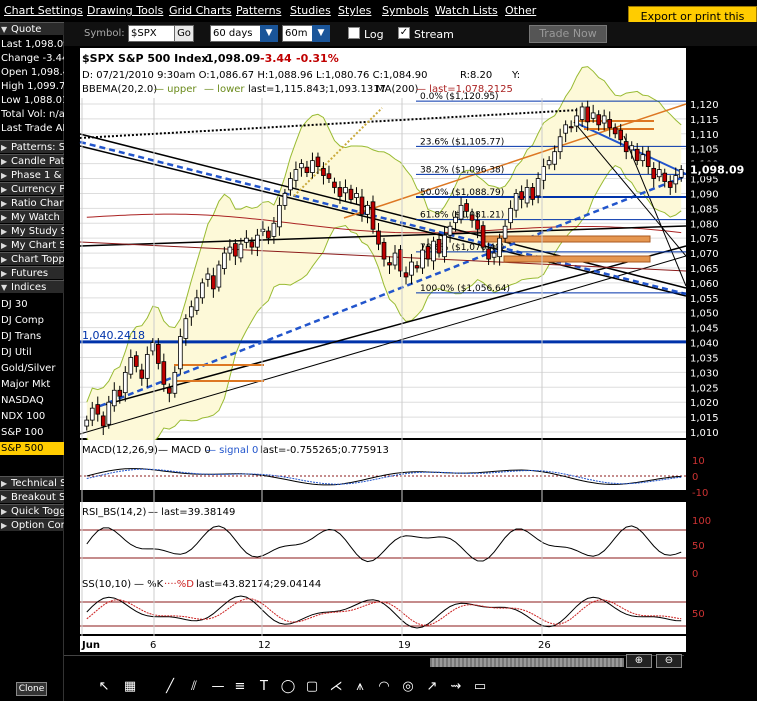  What do you see at coordinates (527, 662) in the screenshot?
I see `scrollbar-thumb` at bounding box center [527, 662].